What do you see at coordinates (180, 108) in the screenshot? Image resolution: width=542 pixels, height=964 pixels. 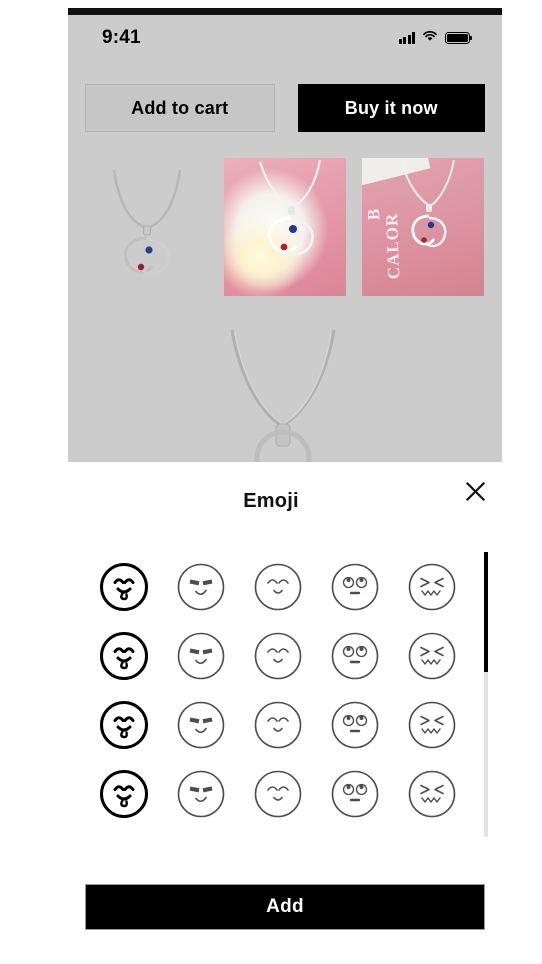 I see `add-to-cart-button: Add to cart` at bounding box center [180, 108].